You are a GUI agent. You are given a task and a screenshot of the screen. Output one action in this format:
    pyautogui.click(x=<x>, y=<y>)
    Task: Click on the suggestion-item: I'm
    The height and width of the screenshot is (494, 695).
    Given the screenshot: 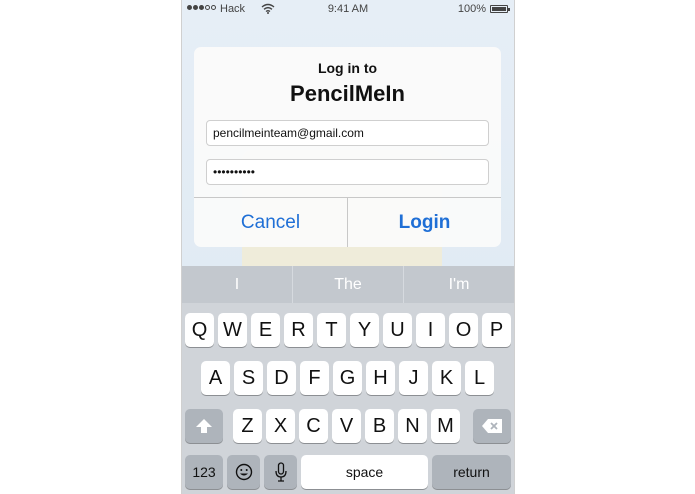 What is the action you would take?
    pyautogui.click(x=458, y=284)
    